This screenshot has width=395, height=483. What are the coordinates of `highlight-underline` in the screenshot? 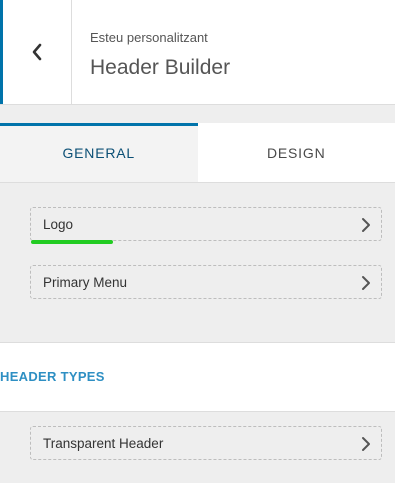 It's located at (72, 242).